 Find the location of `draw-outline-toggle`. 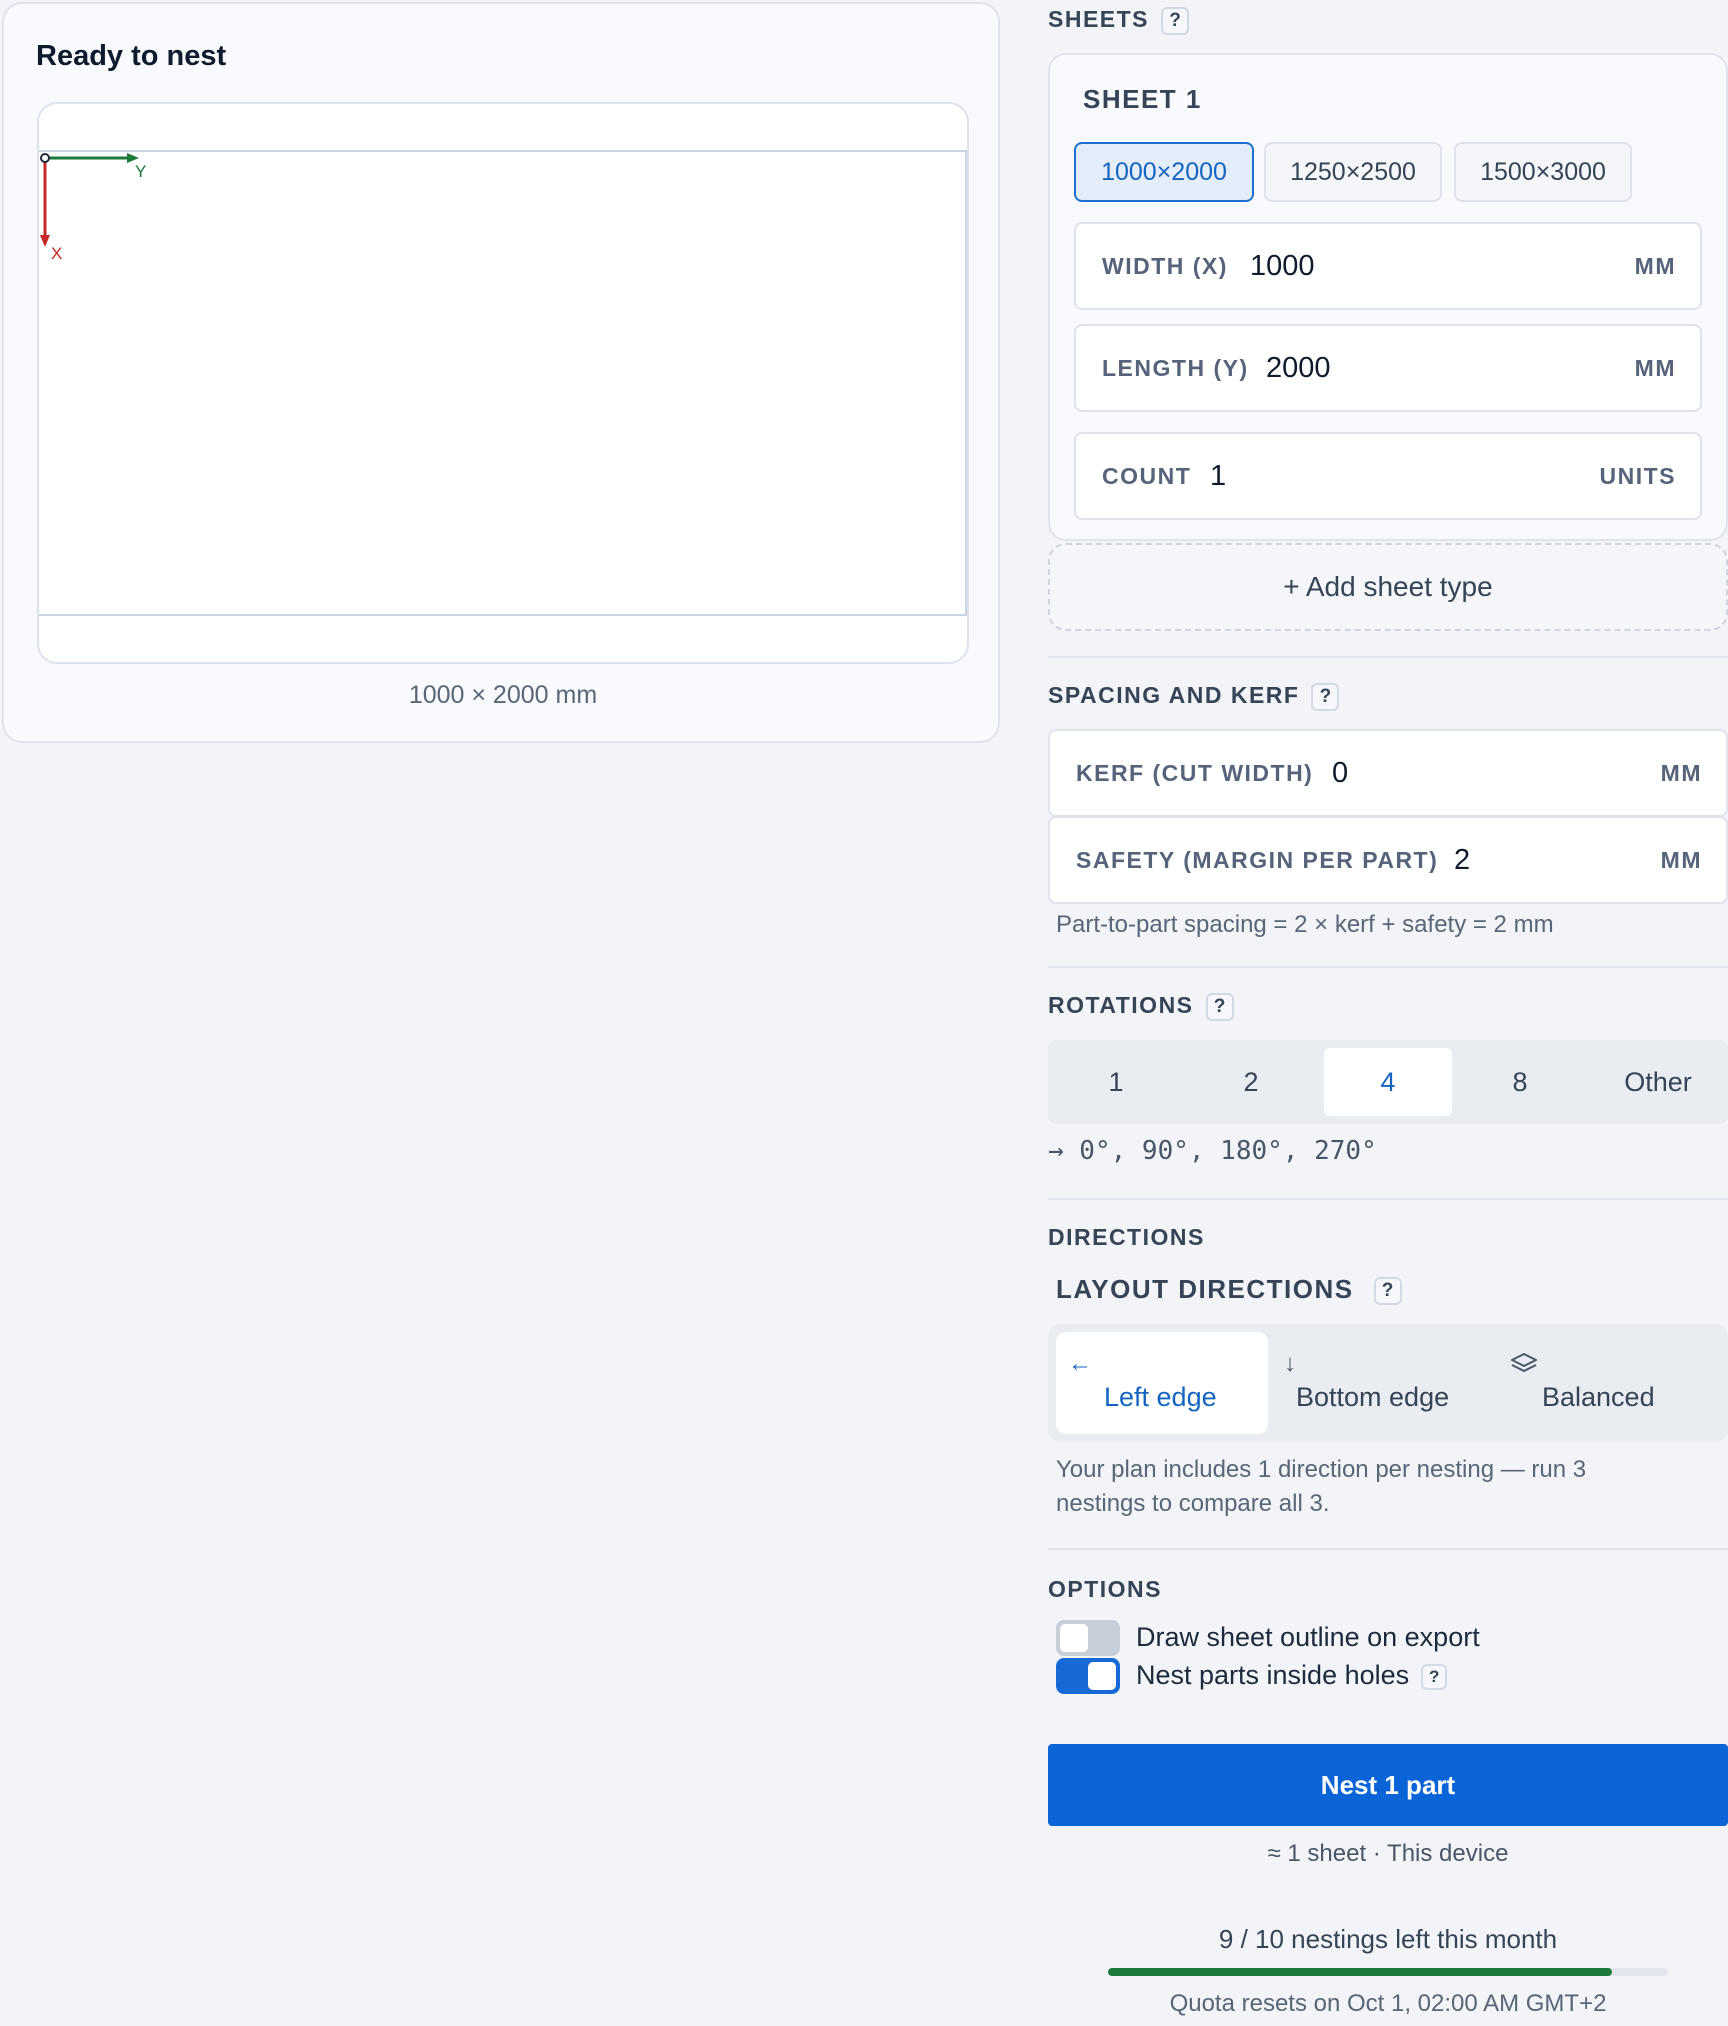

draw-outline-toggle is located at coordinates (1088, 1638).